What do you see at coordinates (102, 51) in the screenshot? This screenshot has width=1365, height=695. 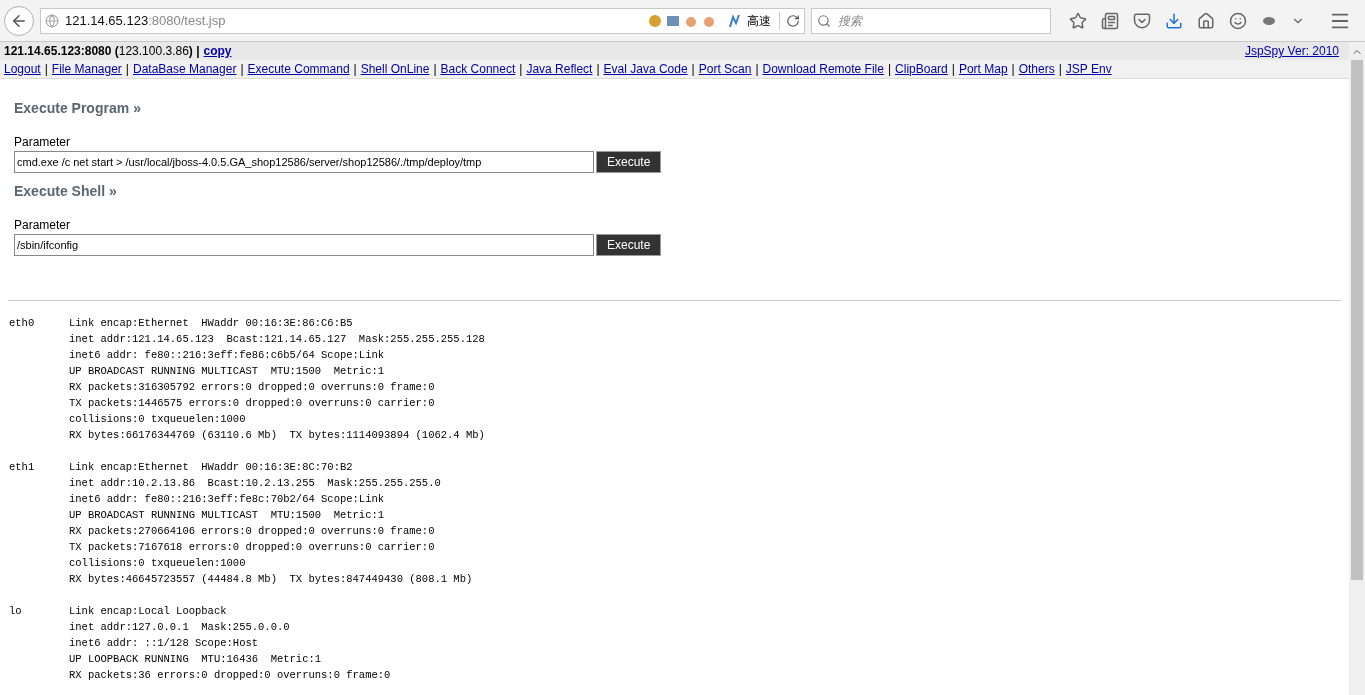 I see `server-info: 121.14.65.123:8080 (123.100.3.86) |` at bounding box center [102, 51].